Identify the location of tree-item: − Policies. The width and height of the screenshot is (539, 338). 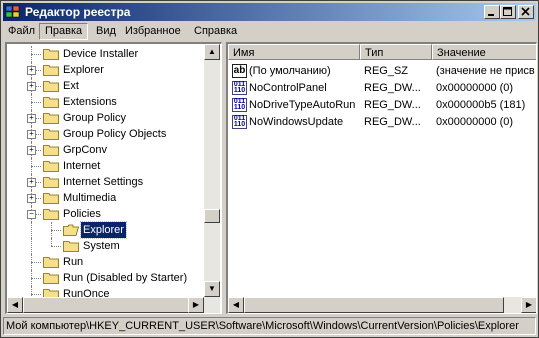
(104, 214).